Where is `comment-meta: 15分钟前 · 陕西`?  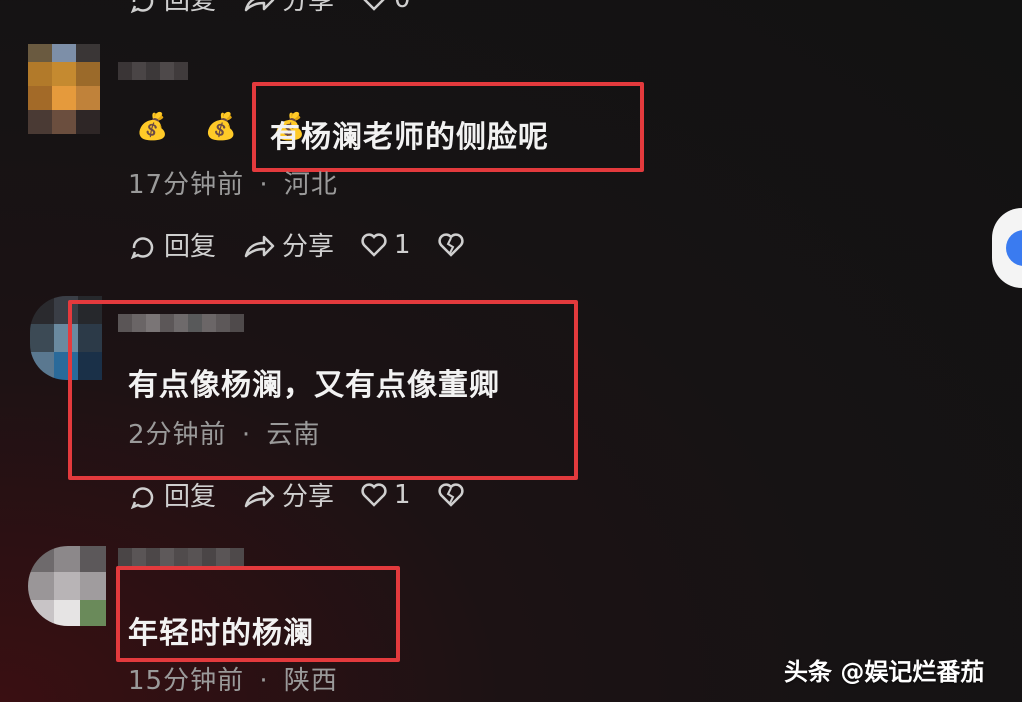 comment-meta: 15分钟前 · 陕西 is located at coordinates (233, 678).